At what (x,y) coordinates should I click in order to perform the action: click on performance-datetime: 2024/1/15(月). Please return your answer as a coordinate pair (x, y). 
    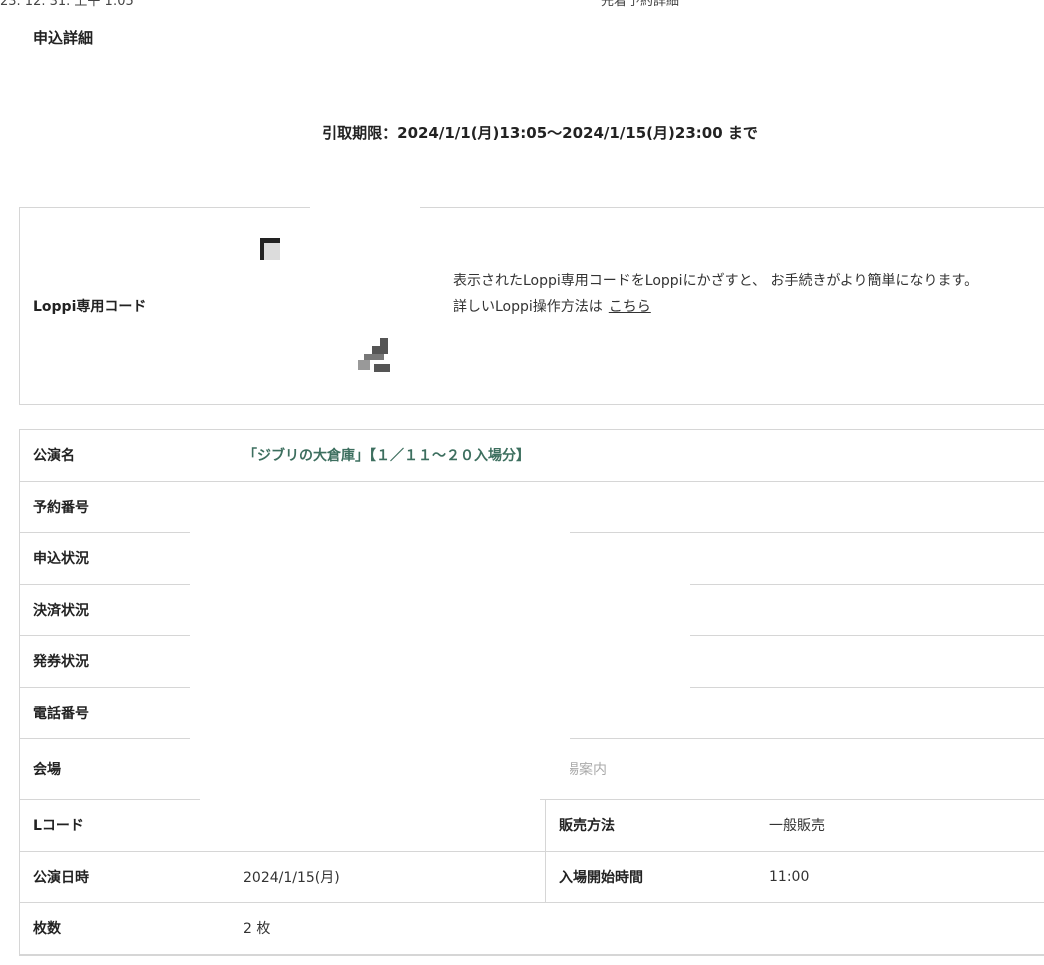
    Looking at the image, I should click on (291, 877).